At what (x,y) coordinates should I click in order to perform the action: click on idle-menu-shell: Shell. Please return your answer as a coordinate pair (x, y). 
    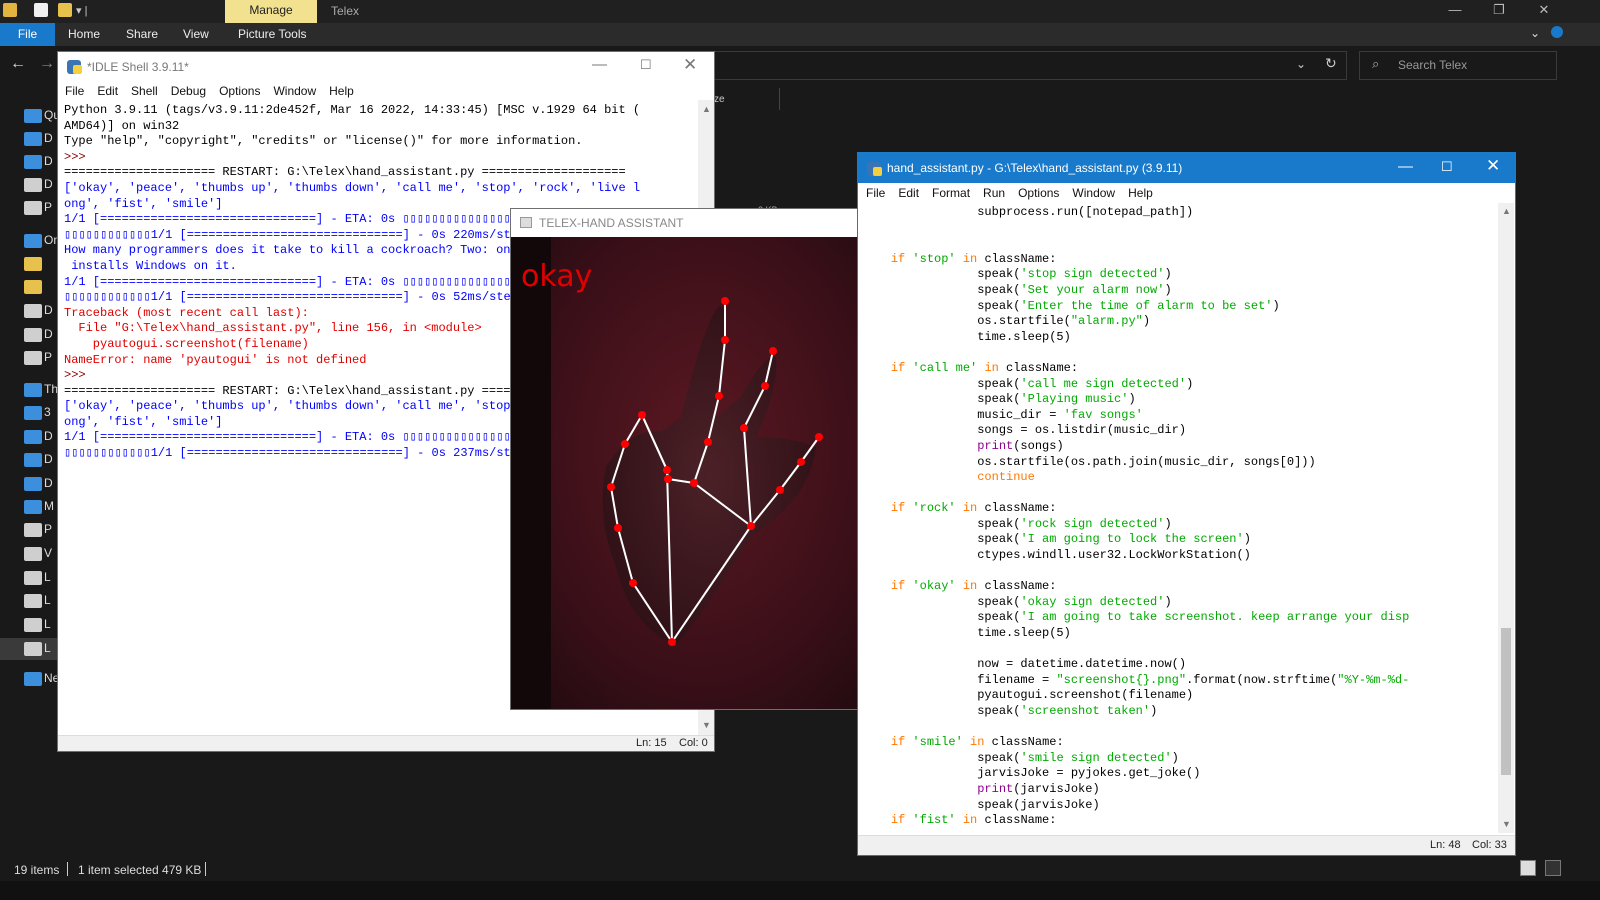
    Looking at the image, I should click on (144, 91).